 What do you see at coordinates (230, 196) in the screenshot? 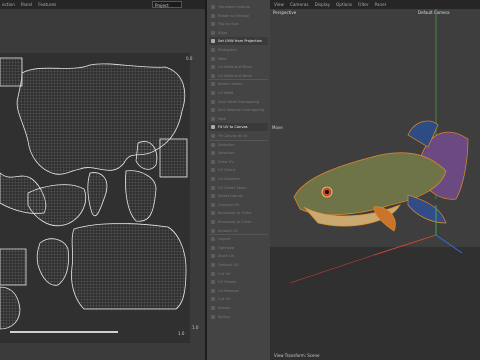
I see `command-label: Select Islands` at bounding box center [230, 196].